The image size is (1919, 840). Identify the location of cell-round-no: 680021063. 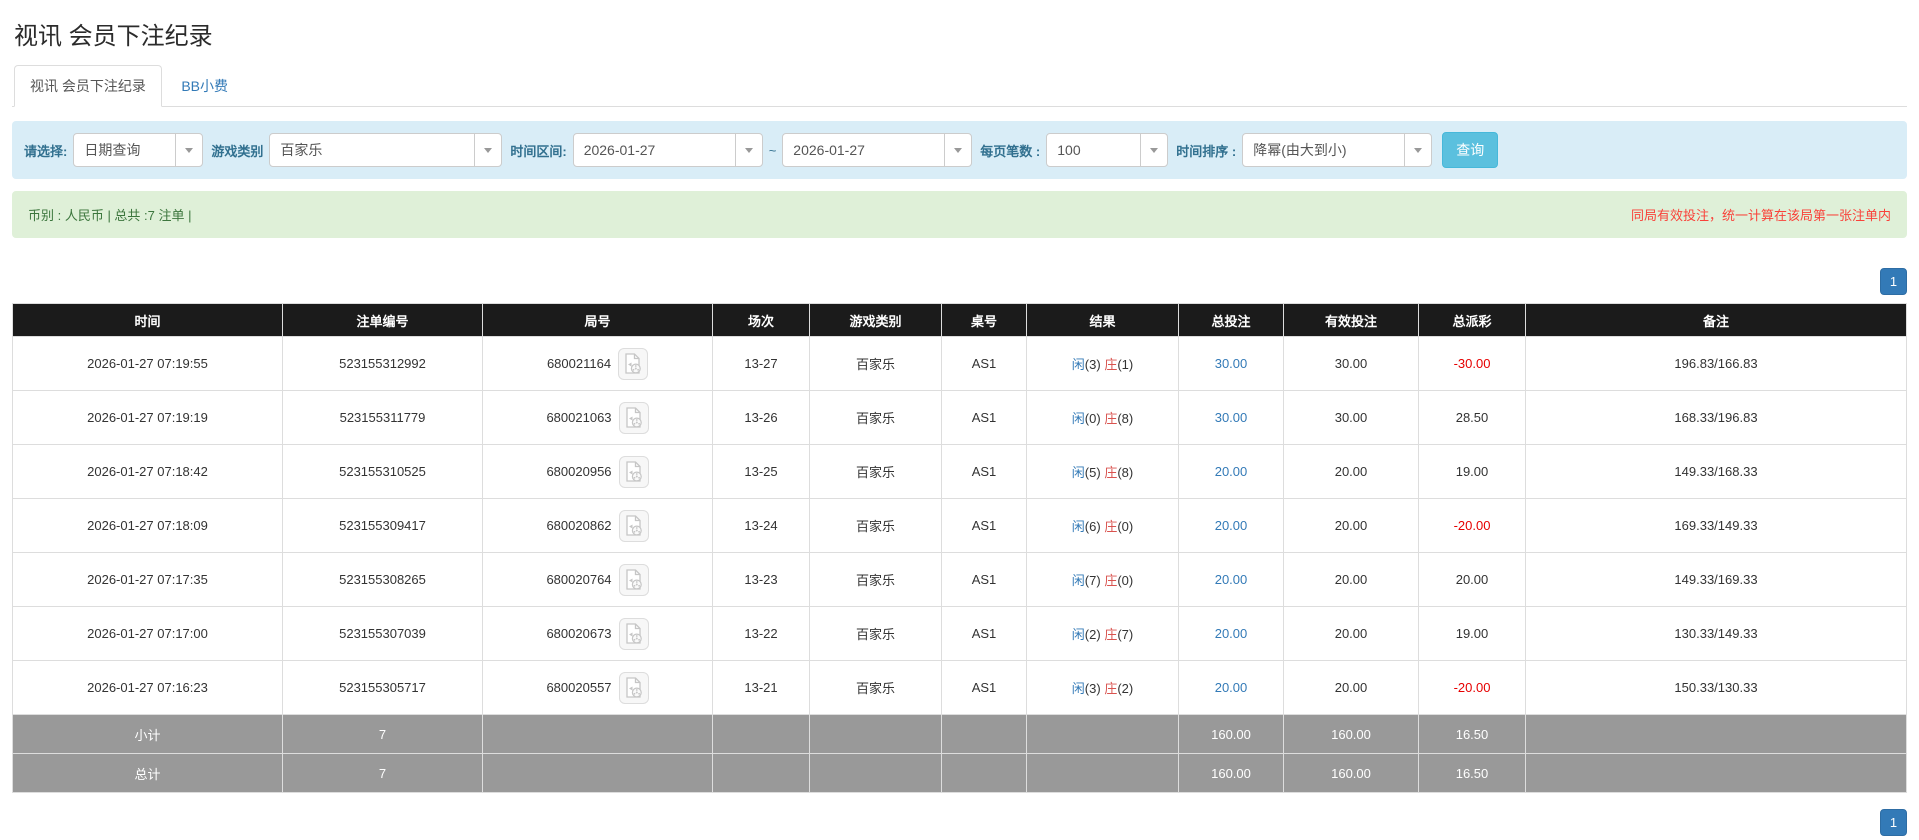
(597, 417).